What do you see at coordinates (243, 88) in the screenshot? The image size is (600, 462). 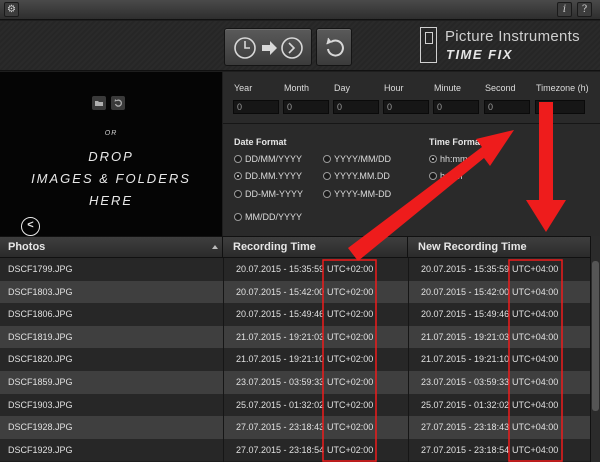 I see `field-label: Year` at bounding box center [243, 88].